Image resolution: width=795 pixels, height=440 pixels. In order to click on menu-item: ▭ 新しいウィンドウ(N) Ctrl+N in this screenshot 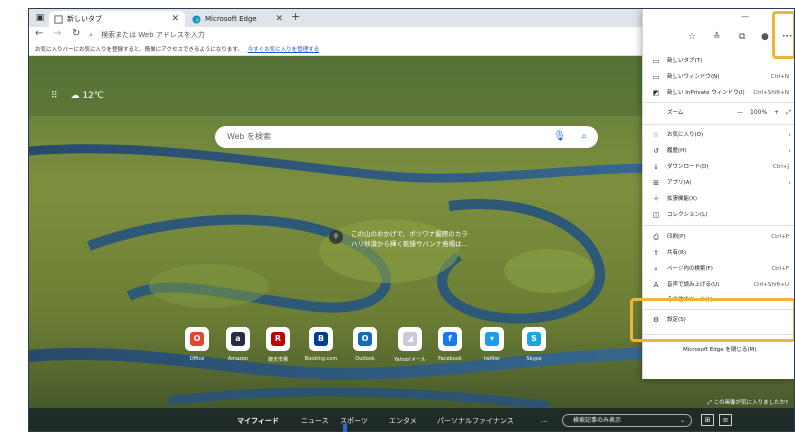, I will do `click(718, 77)`.